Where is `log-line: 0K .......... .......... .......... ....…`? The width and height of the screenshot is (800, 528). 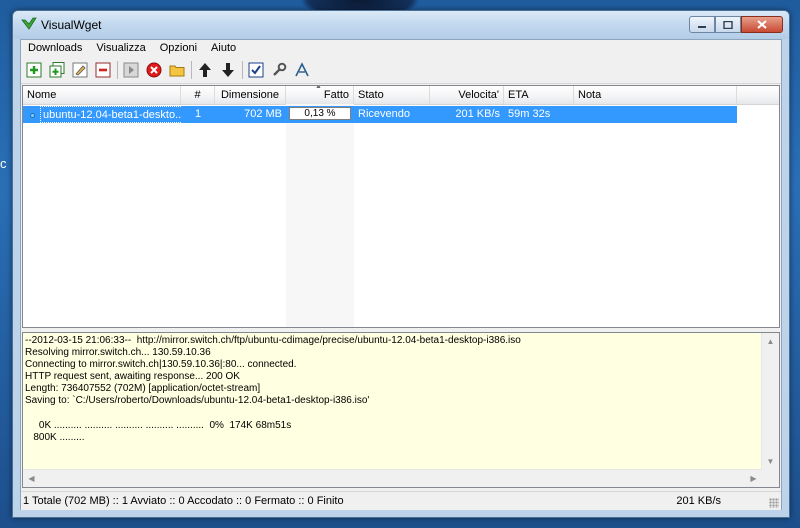 log-line: 0K .......... .......... .......... ....… is located at coordinates (158, 425).